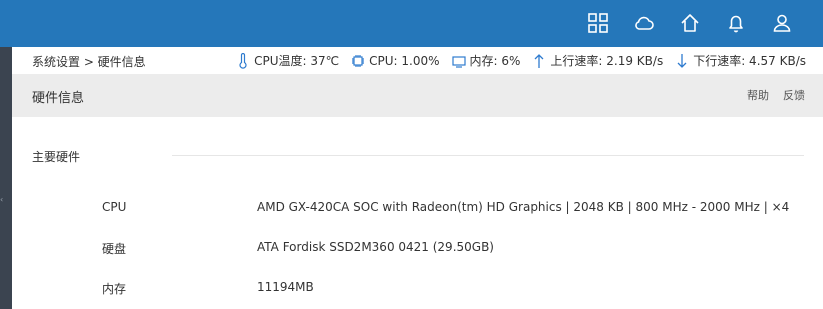 The width and height of the screenshot is (823, 309). Describe the element at coordinates (114, 207) in the screenshot. I see `row-label: CPU` at that location.